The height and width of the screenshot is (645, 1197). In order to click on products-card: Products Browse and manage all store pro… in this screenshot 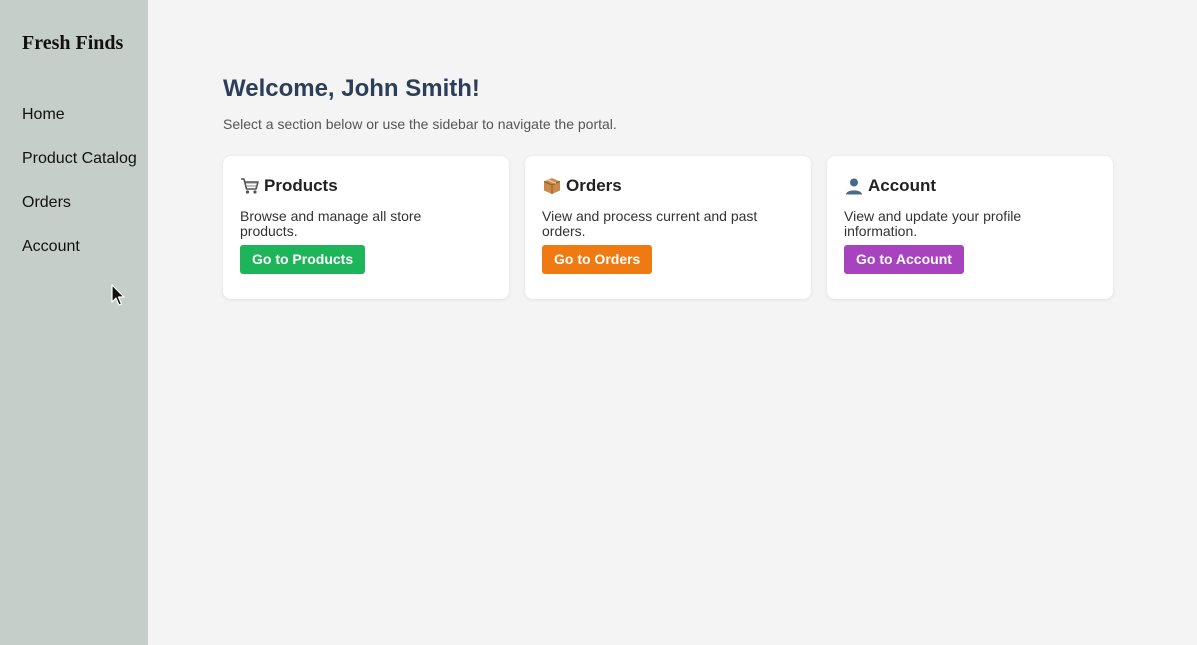, I will do `click(366, 227)`.